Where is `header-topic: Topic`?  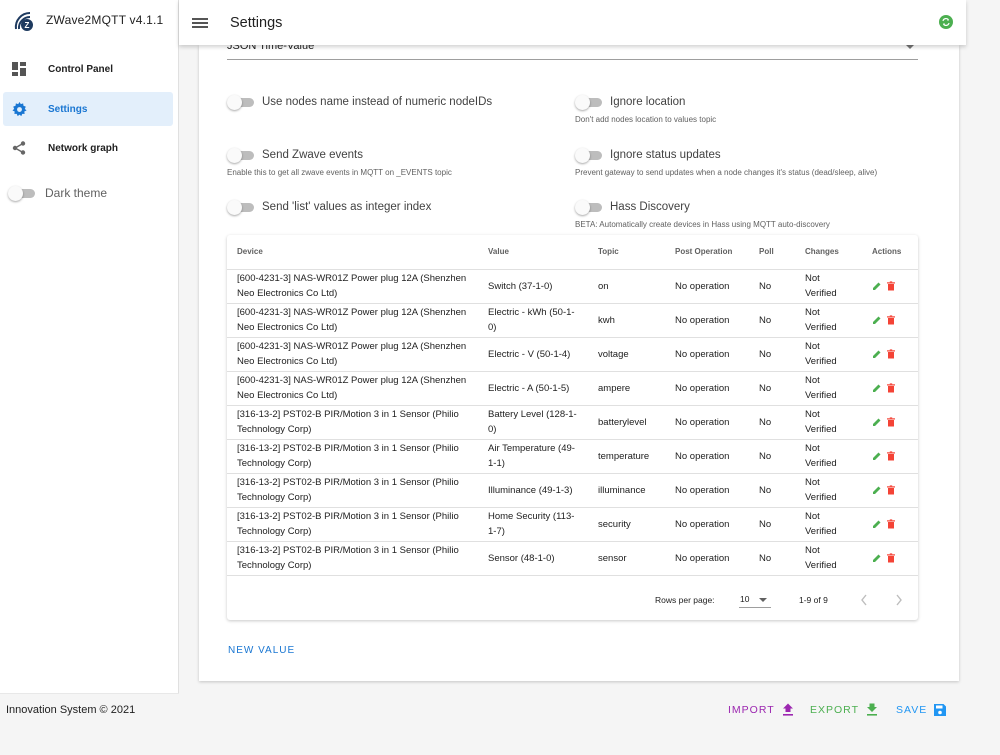 header-topic: Topic is located at coordinates (626, 252).